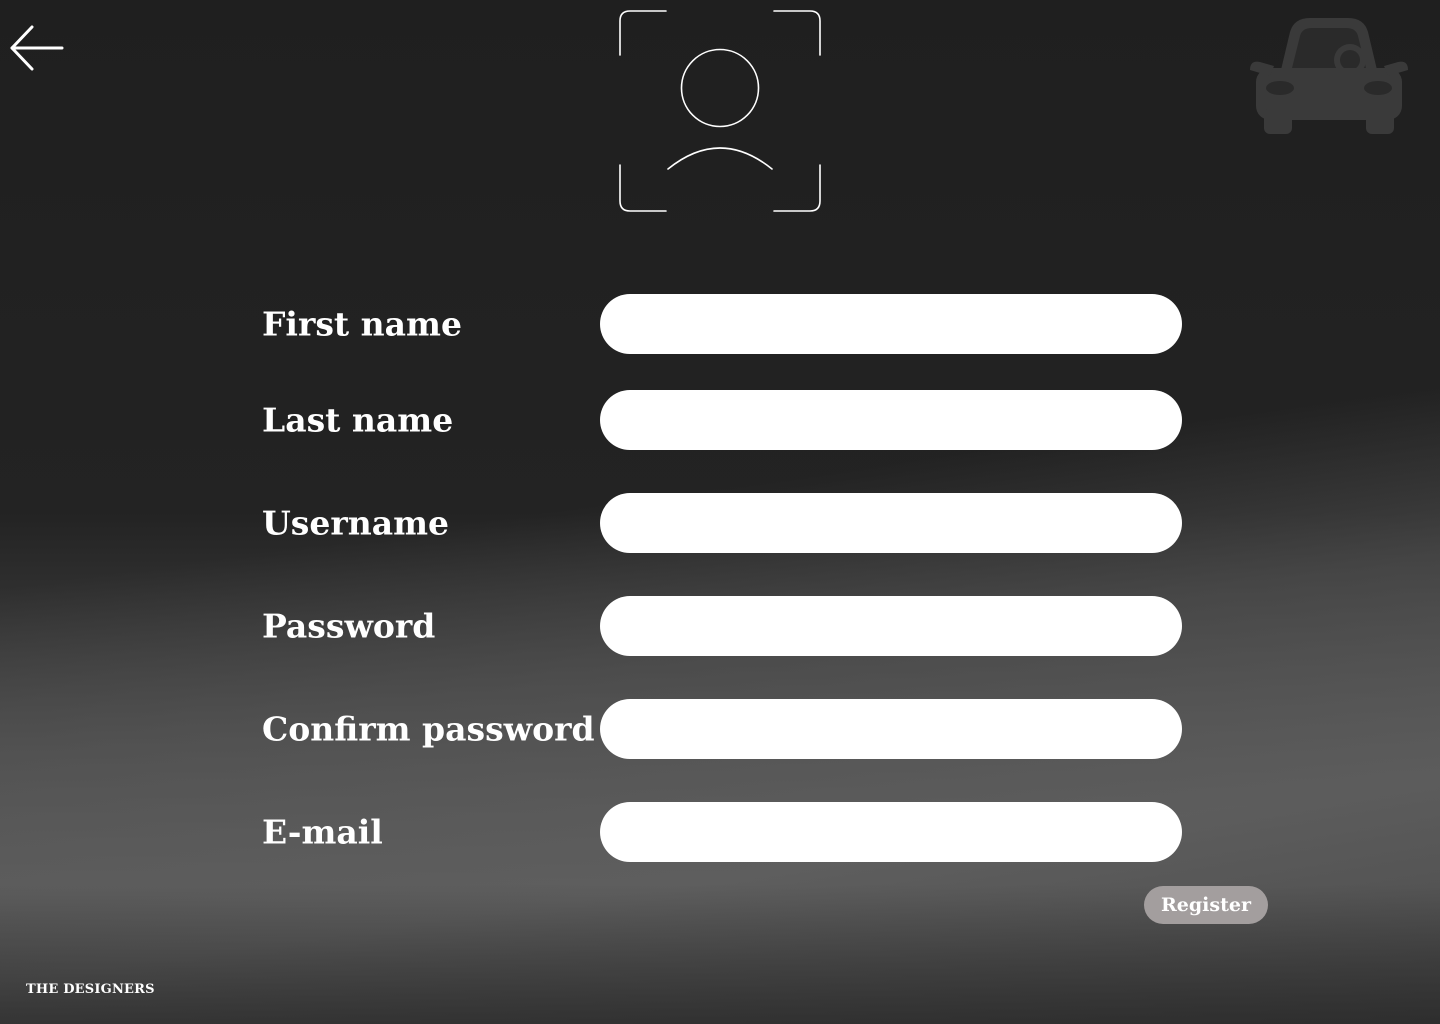 Image resolution: width=1440 pixels, height=1024 pixels. I want to click on register-button: Register, so click(1206, 905).